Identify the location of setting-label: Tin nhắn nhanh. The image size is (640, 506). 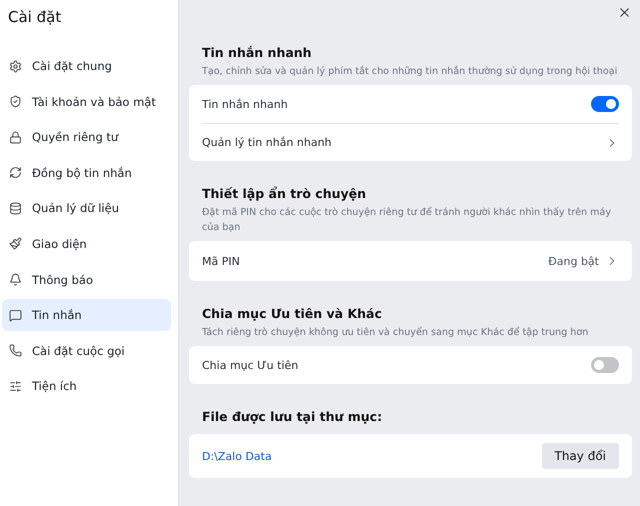
(245, 104).